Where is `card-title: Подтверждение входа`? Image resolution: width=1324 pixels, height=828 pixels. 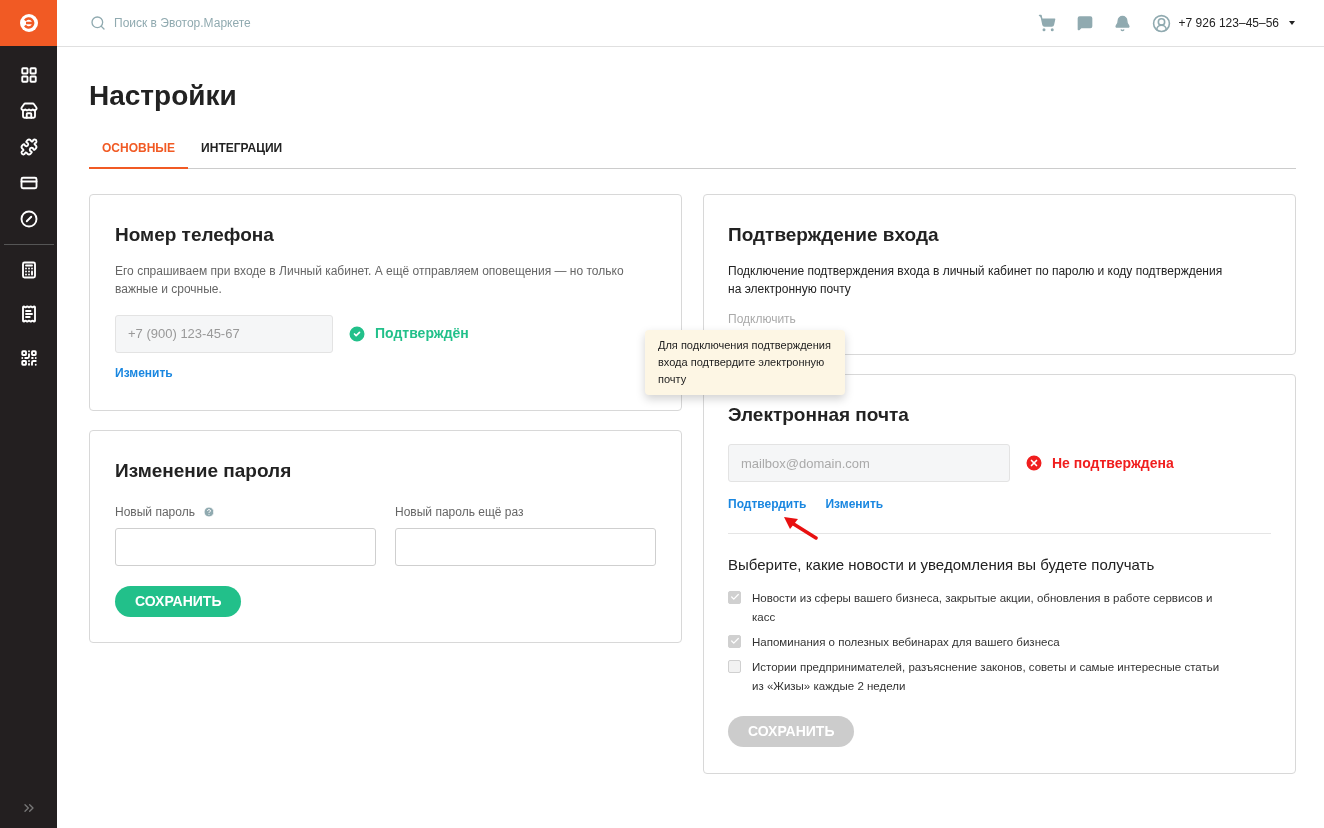 card-title: Подтверждение входа is located at coordinates (834, 235).